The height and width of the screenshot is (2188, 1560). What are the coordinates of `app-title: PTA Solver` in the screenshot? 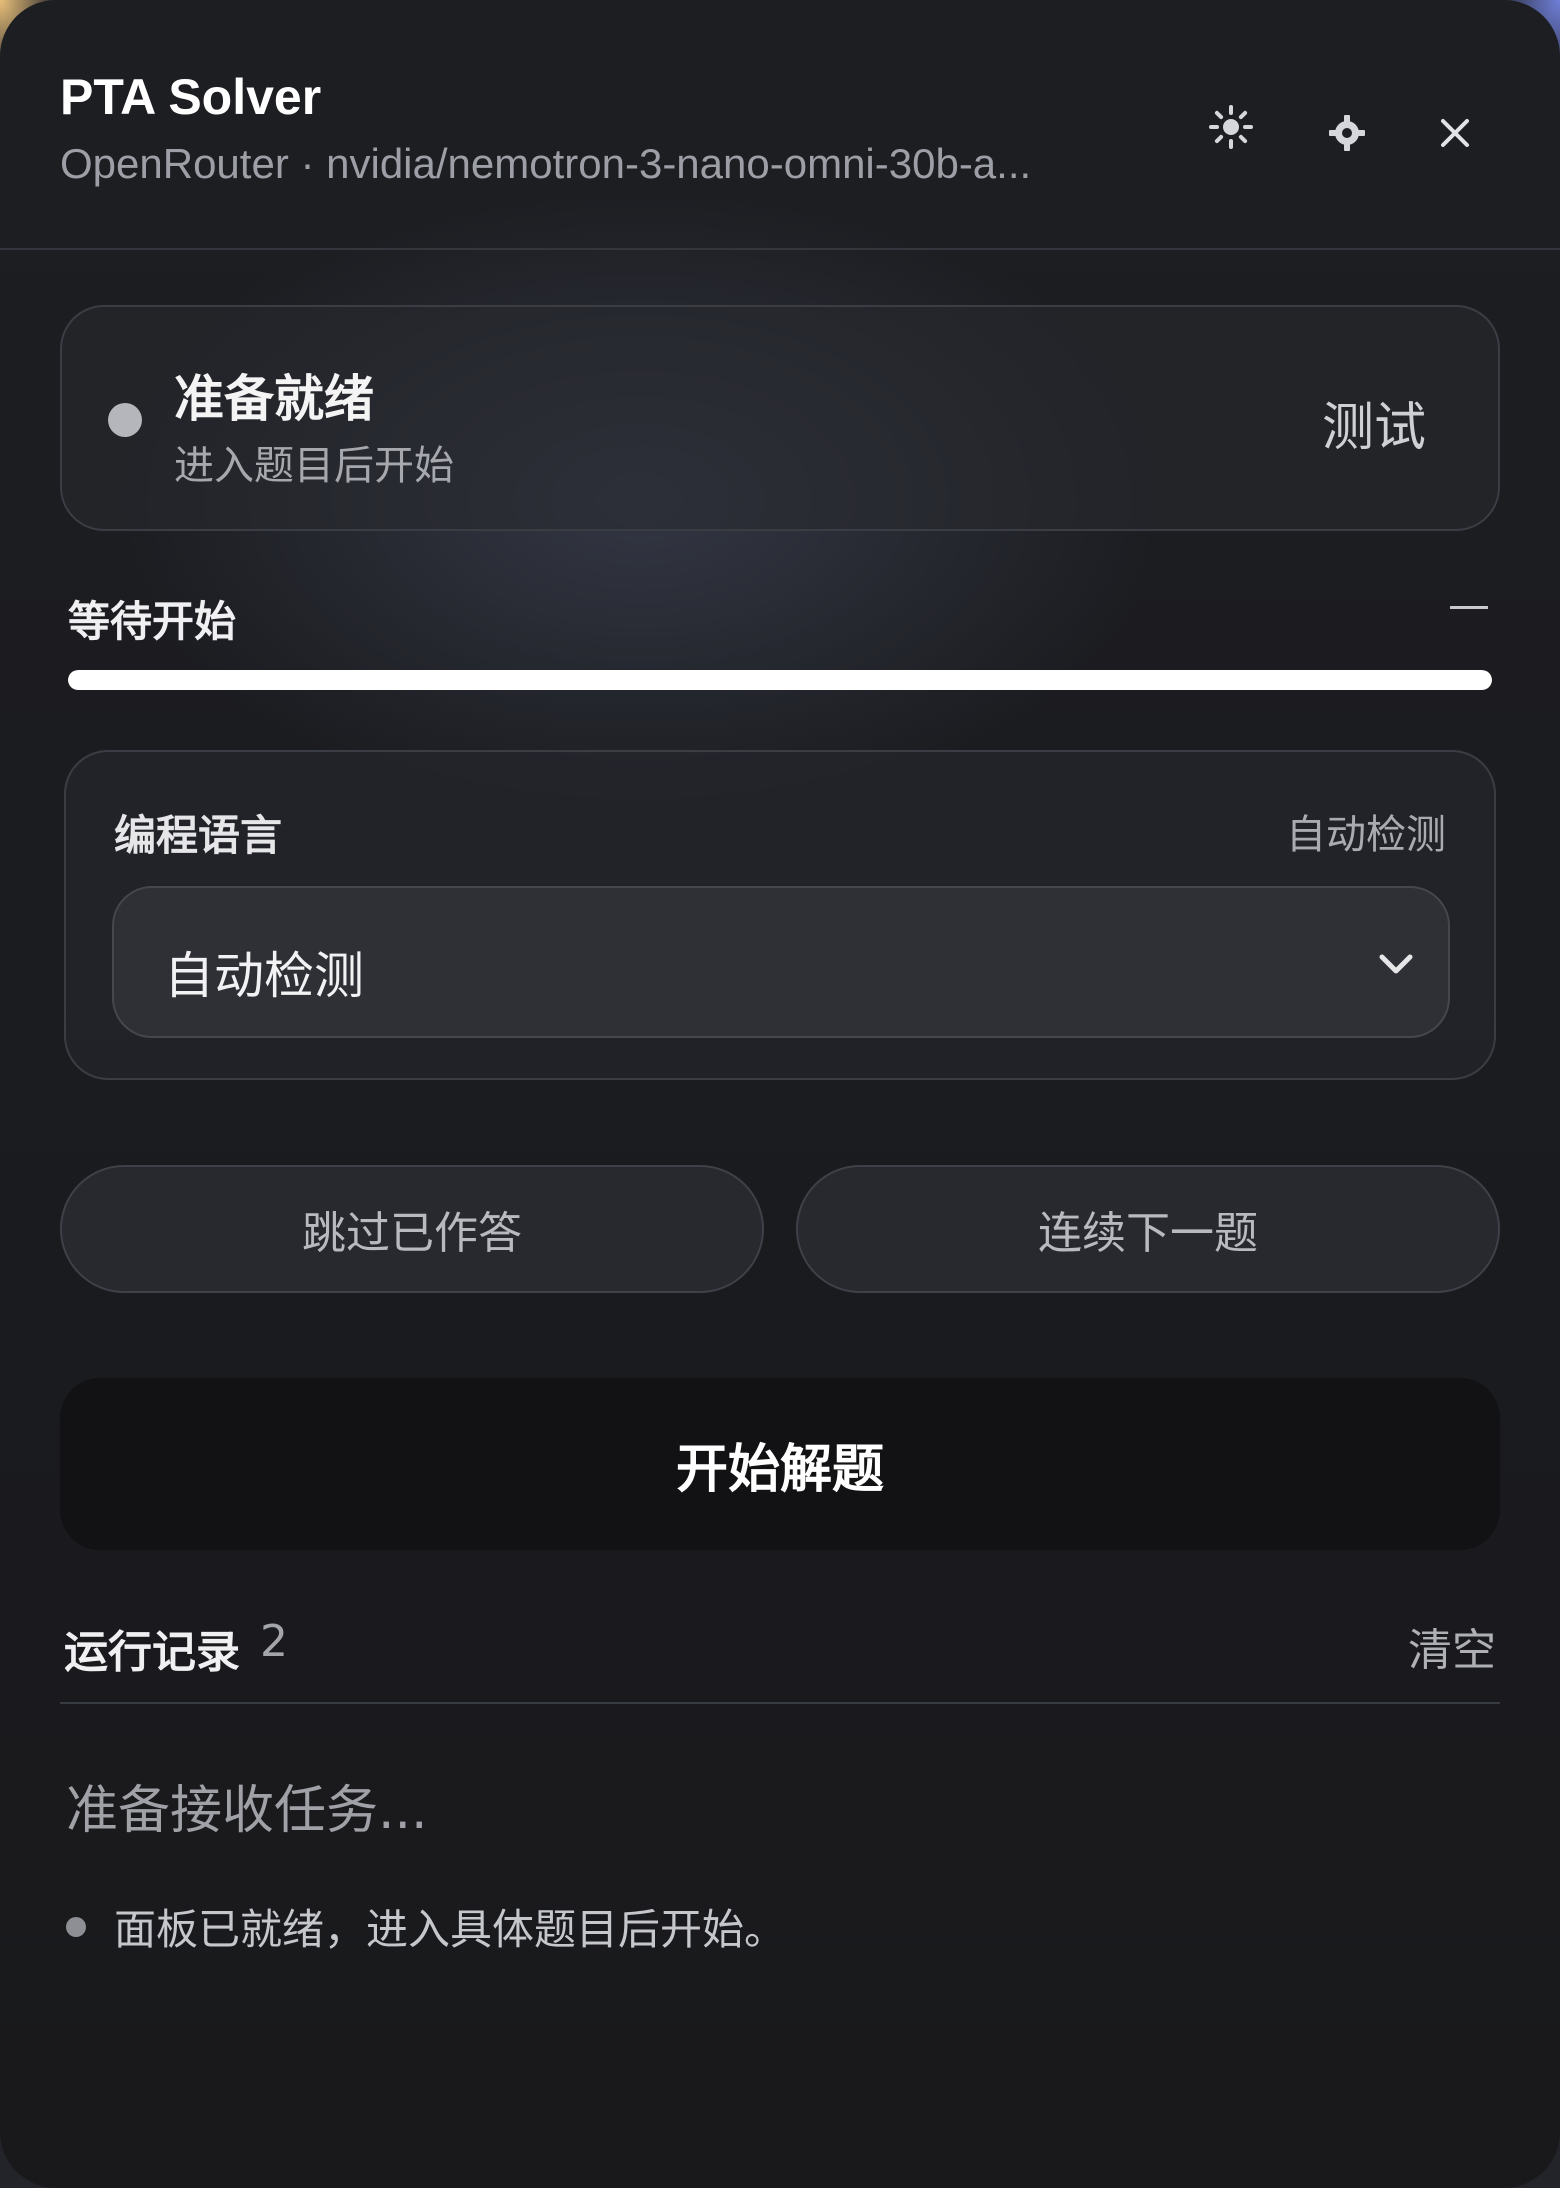 It's located at (191, 97).